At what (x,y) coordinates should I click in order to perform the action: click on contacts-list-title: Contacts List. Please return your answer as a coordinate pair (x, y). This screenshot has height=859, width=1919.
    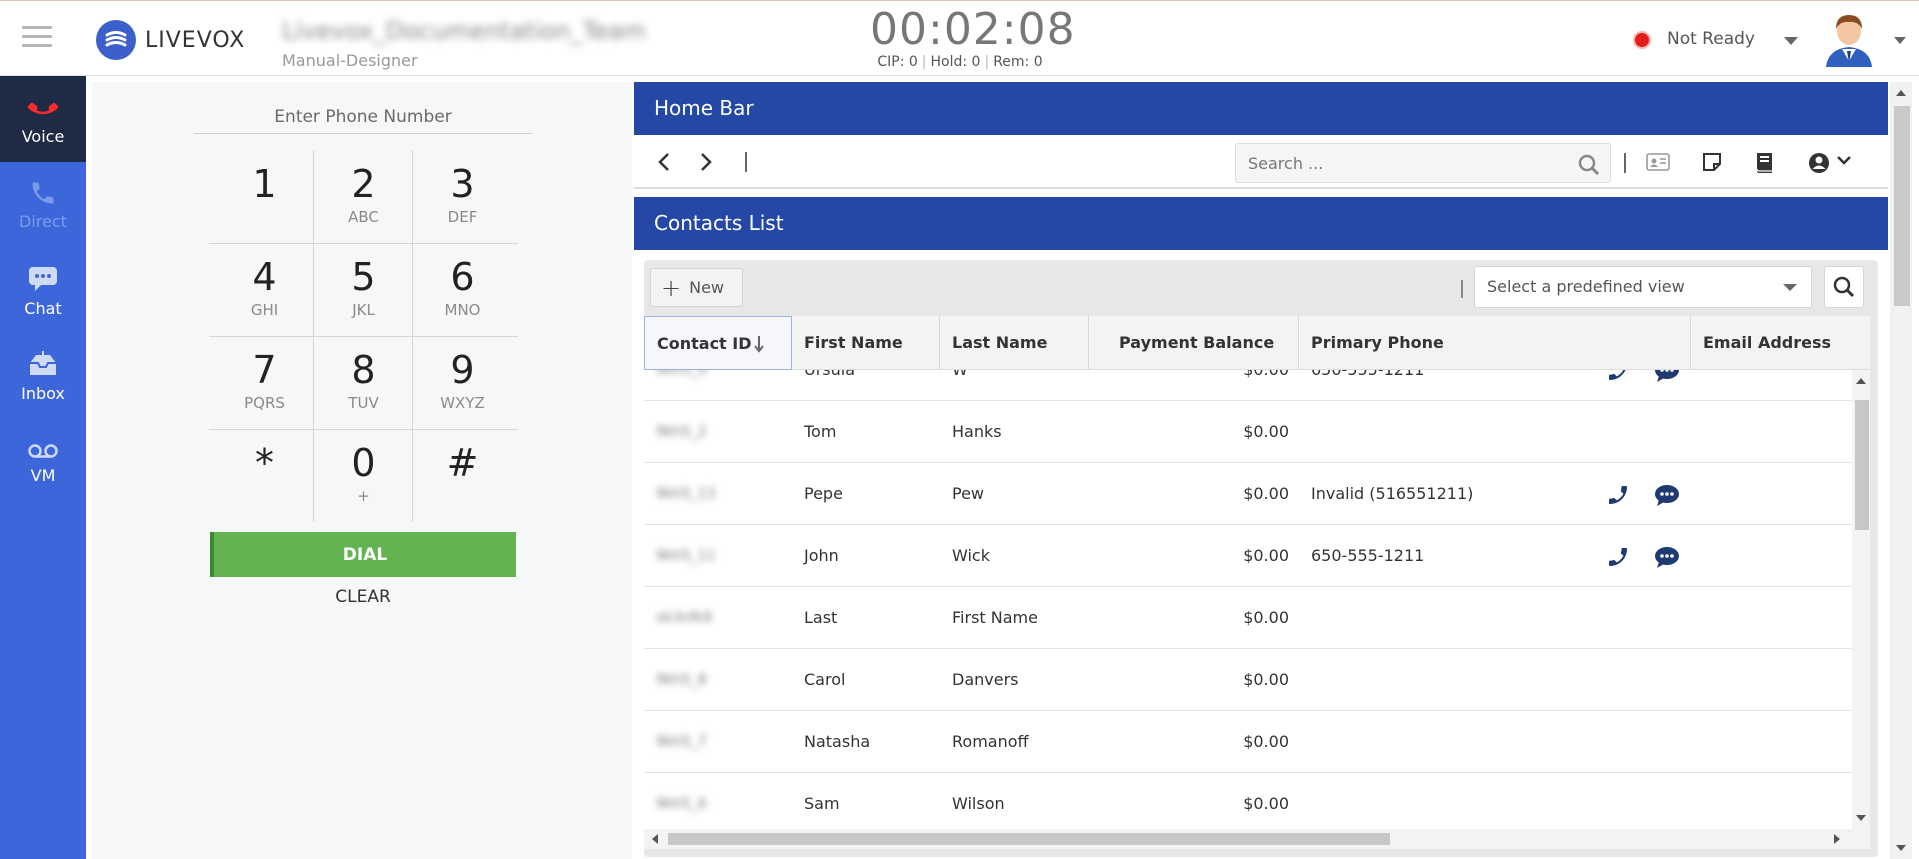
    Looking at the image, I should click on (1261, 223).